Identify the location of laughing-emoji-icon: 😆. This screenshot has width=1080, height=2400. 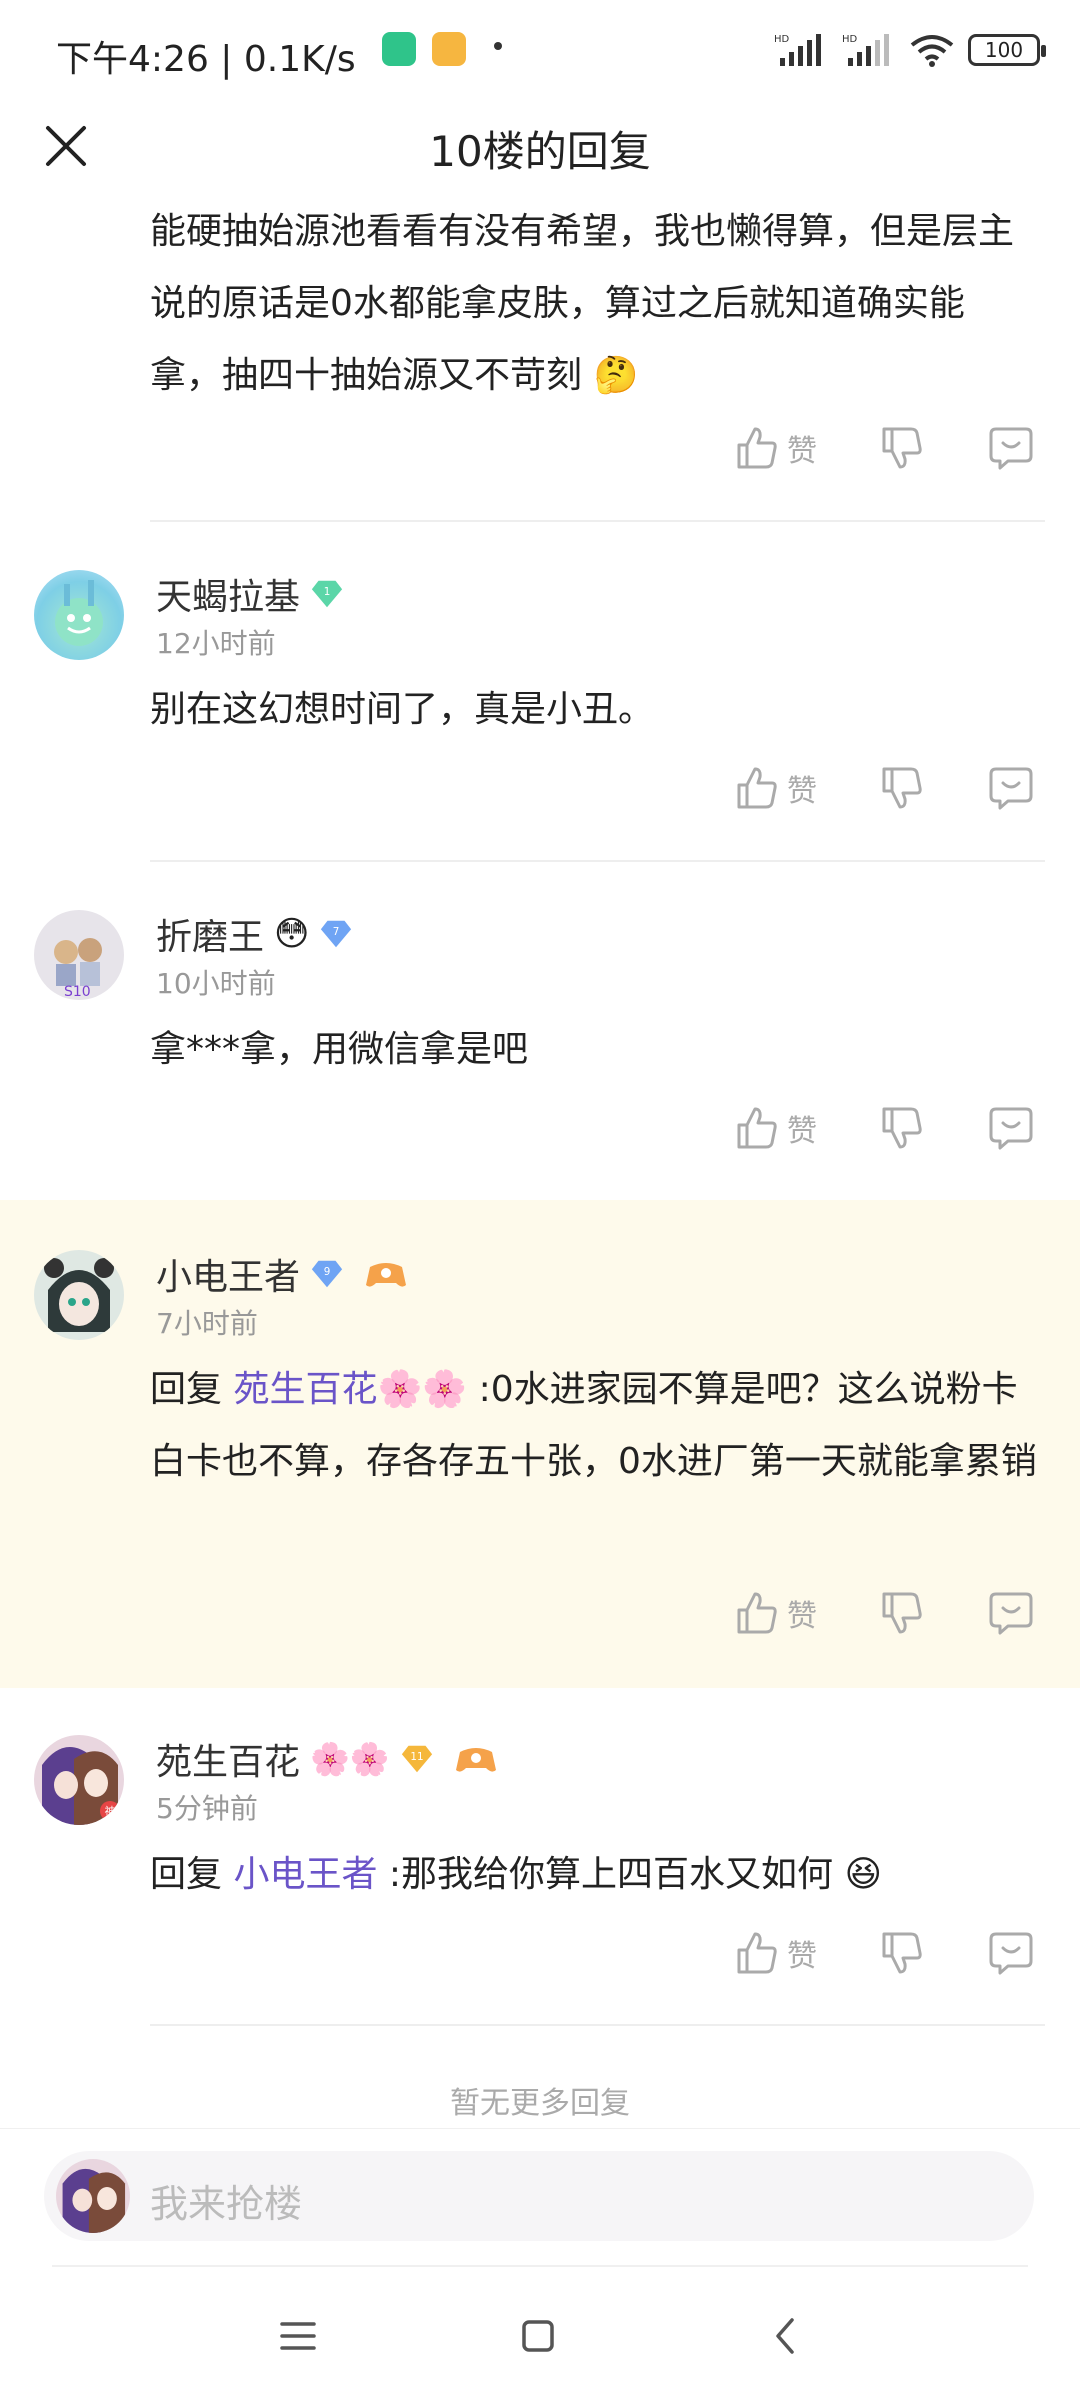
(863, 1874).